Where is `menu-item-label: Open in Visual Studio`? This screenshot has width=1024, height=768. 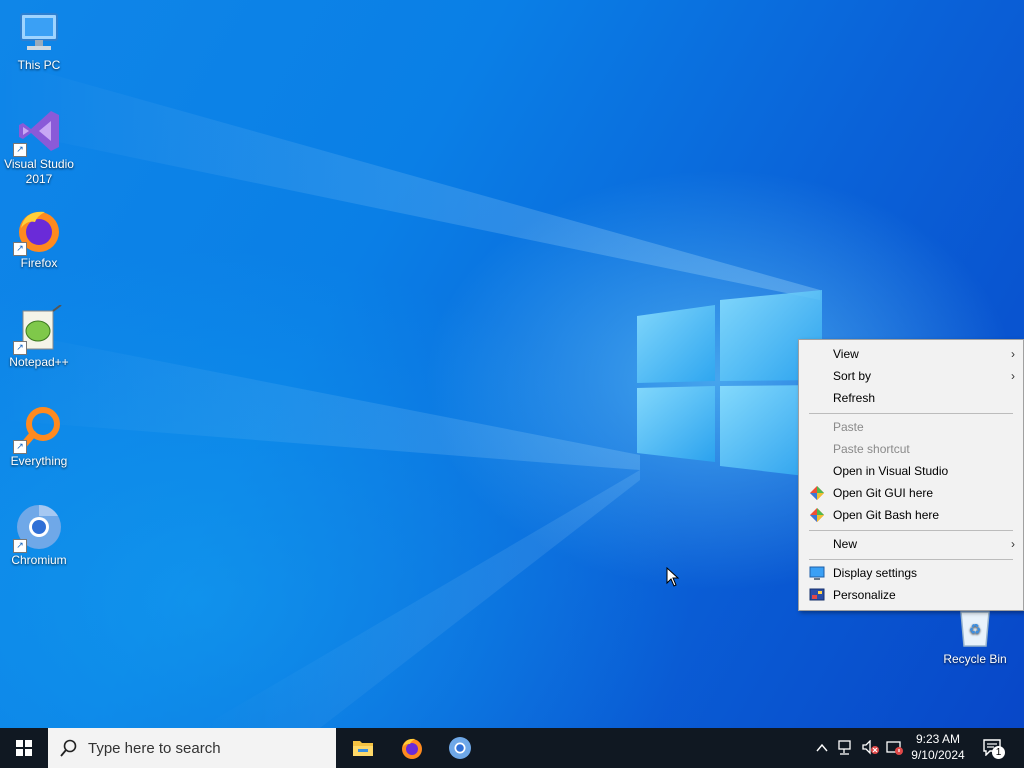
menu-item-label: Open in Visual Studio is located at coordinates (891, 471).